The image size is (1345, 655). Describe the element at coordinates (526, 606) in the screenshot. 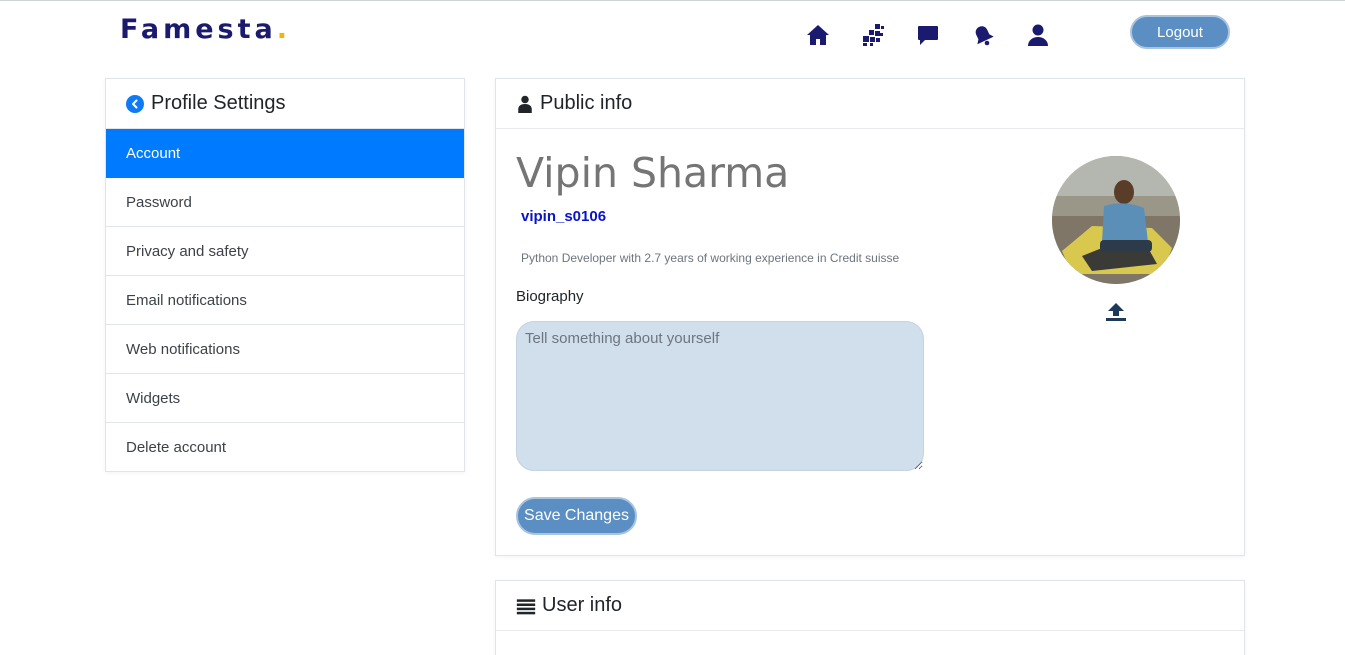

I see `list-icon` at that location.